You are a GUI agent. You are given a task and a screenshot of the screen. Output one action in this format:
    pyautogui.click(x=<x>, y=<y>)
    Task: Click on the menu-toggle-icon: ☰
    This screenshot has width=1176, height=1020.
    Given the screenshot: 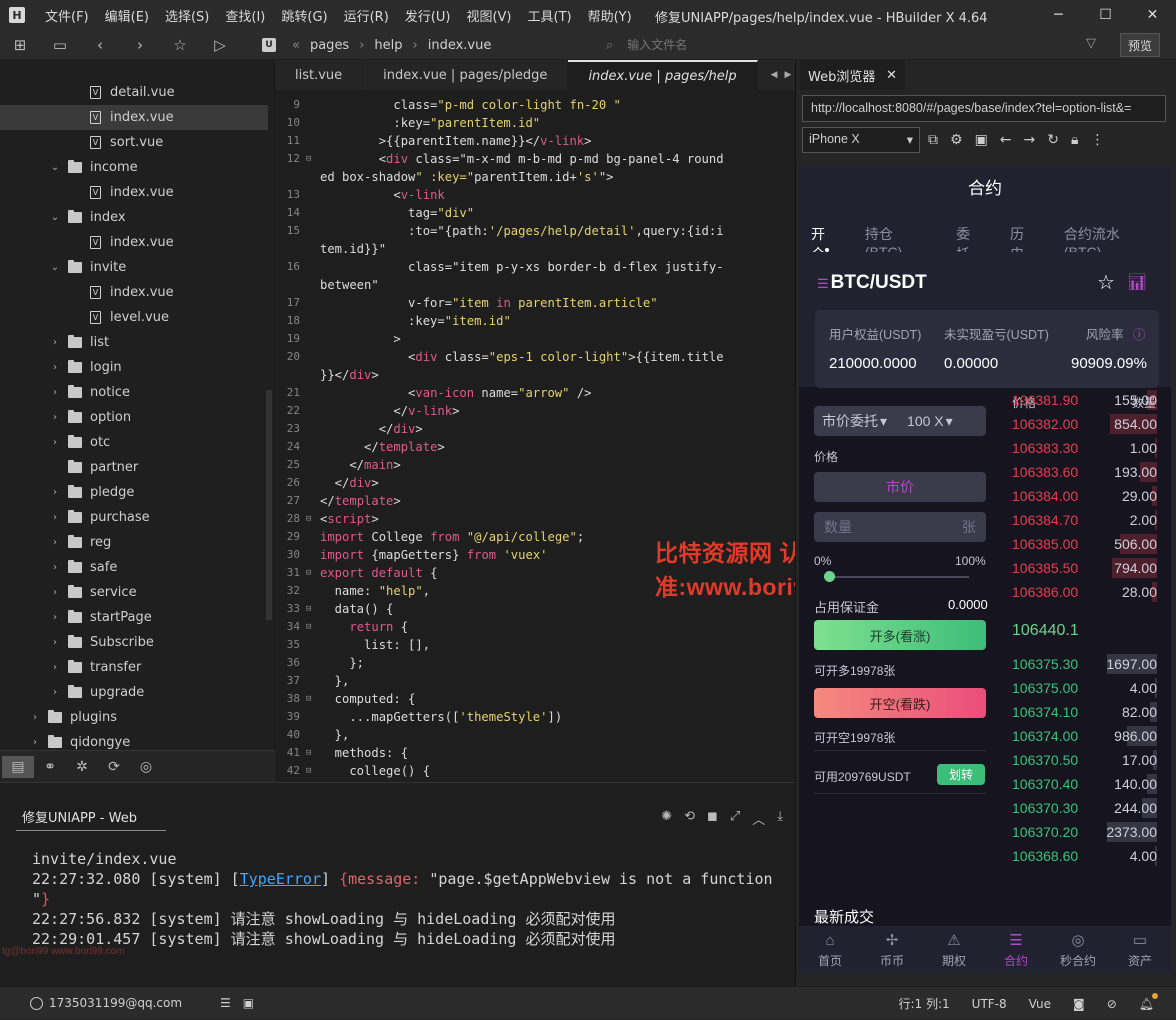 What is the action you would take?
    pyautogui.click(x=823, y=283)
    